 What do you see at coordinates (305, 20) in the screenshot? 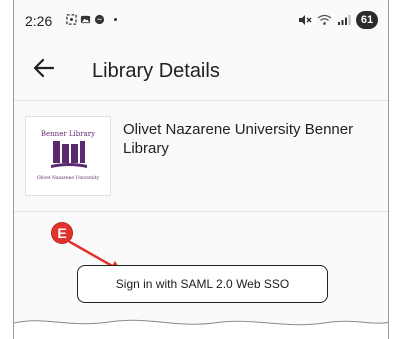
I see `mute-icon` at bounding box center [305, 20].